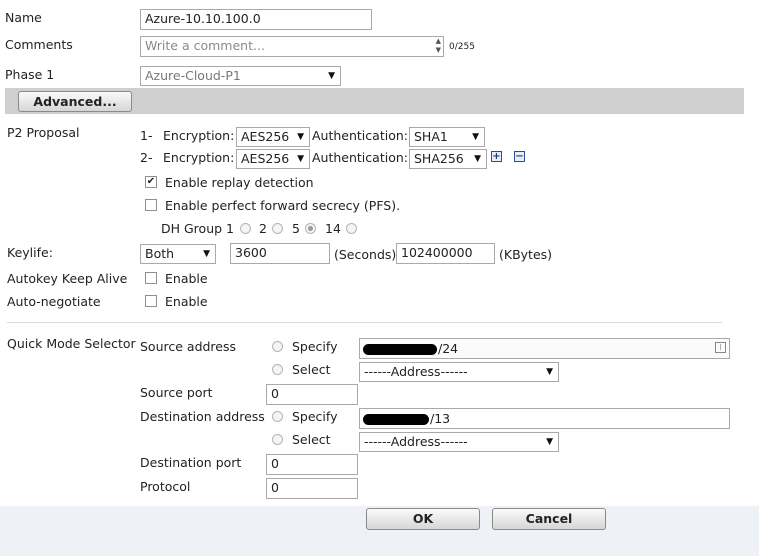  Describe the element at coordinates (230, 228) in the screenshot. I see `dh-option-1-label: 1` at that location.